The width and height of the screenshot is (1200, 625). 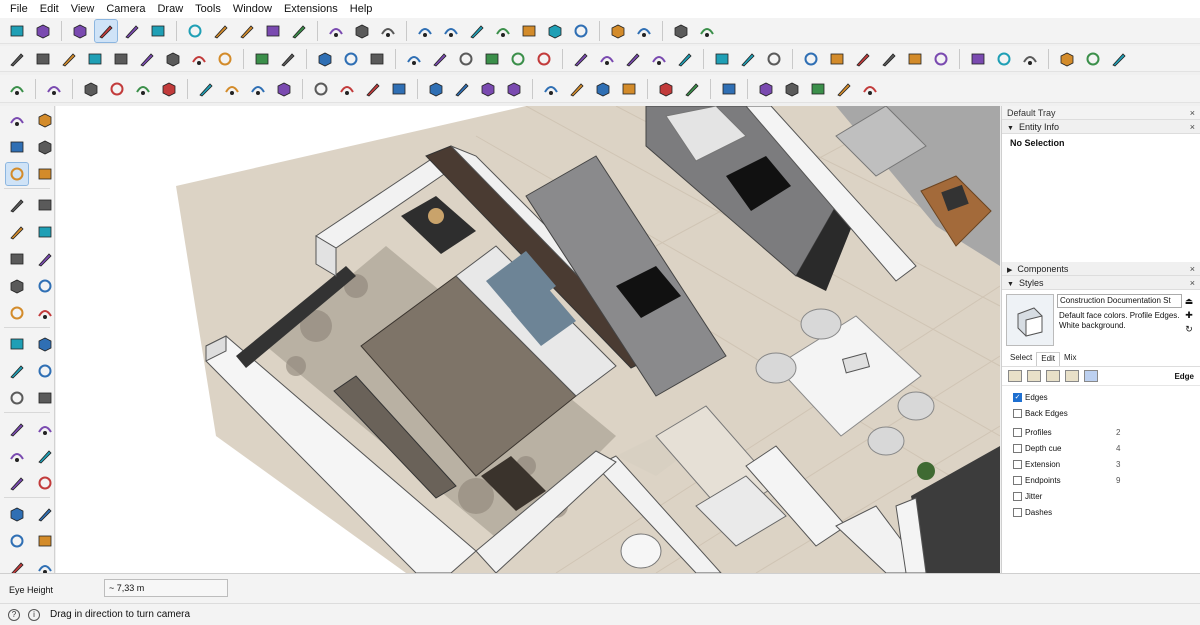 What do you see at coordinates (147, 59) in the screenshot?
I see `polygon-icon` at bounding box center [147, 59].